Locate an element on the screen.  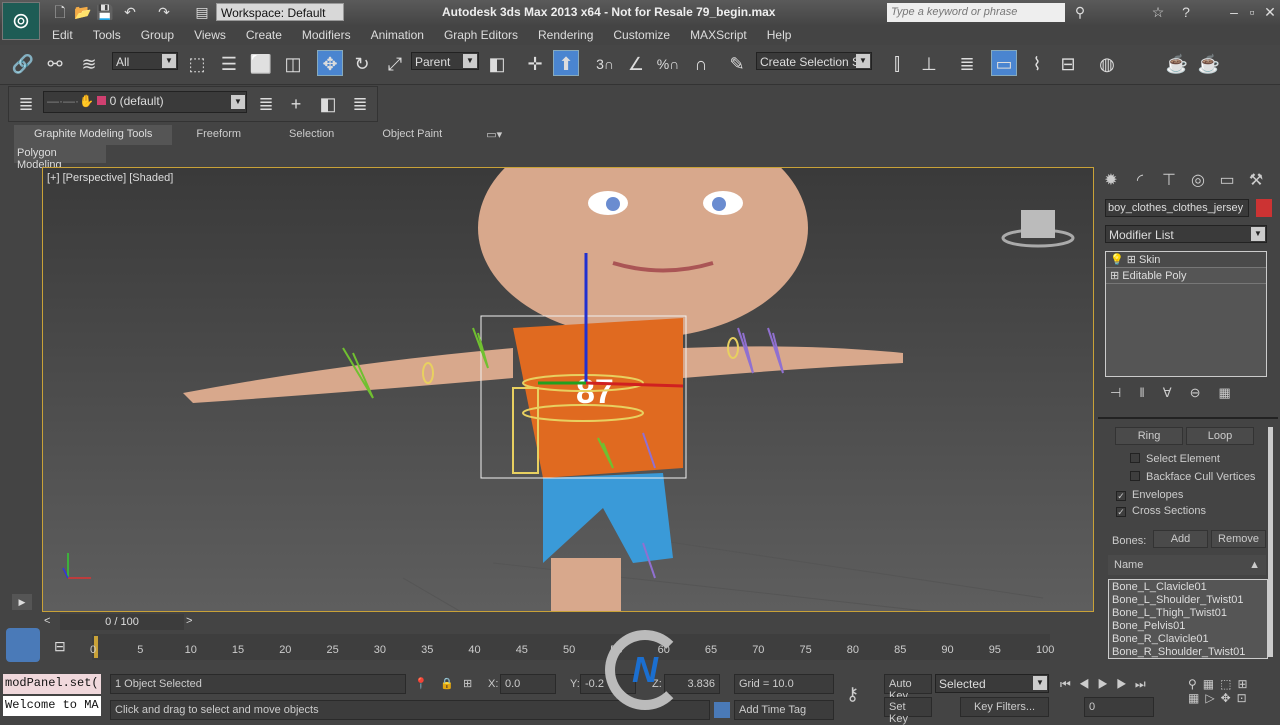
set-key-button: Set Key is located at coordinates (908, 711).